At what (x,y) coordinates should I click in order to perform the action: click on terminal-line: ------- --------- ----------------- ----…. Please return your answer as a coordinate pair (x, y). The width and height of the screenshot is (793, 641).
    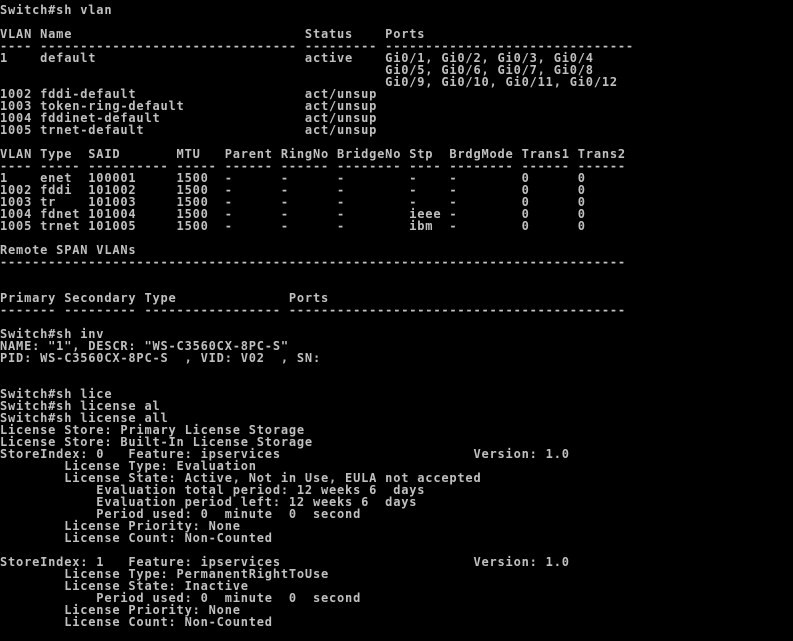
    Looking at the image, I should click on (313, 310).